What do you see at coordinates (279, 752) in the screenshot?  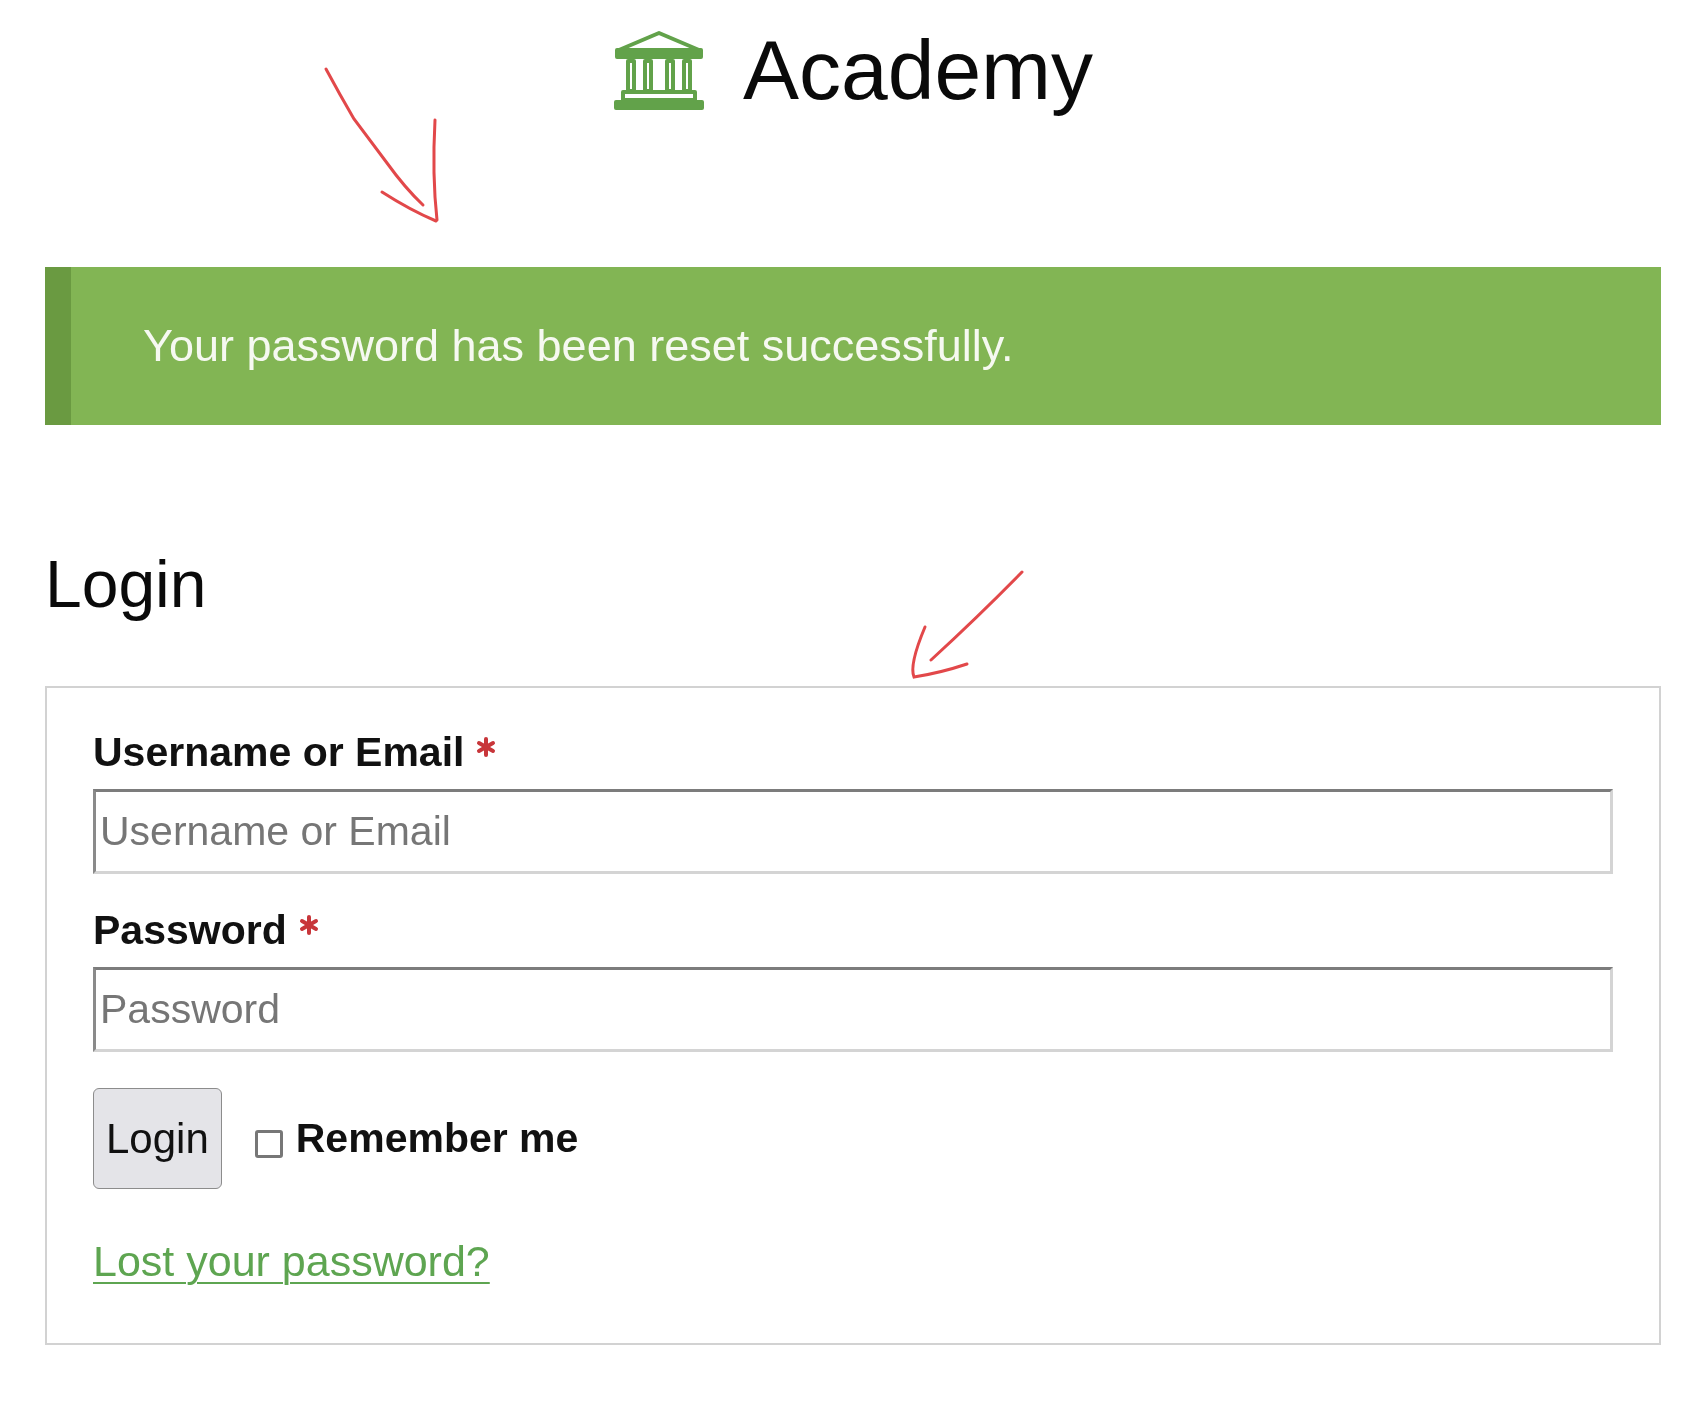 I see `field-label: Username or Email` at bounding box center [279, 752].